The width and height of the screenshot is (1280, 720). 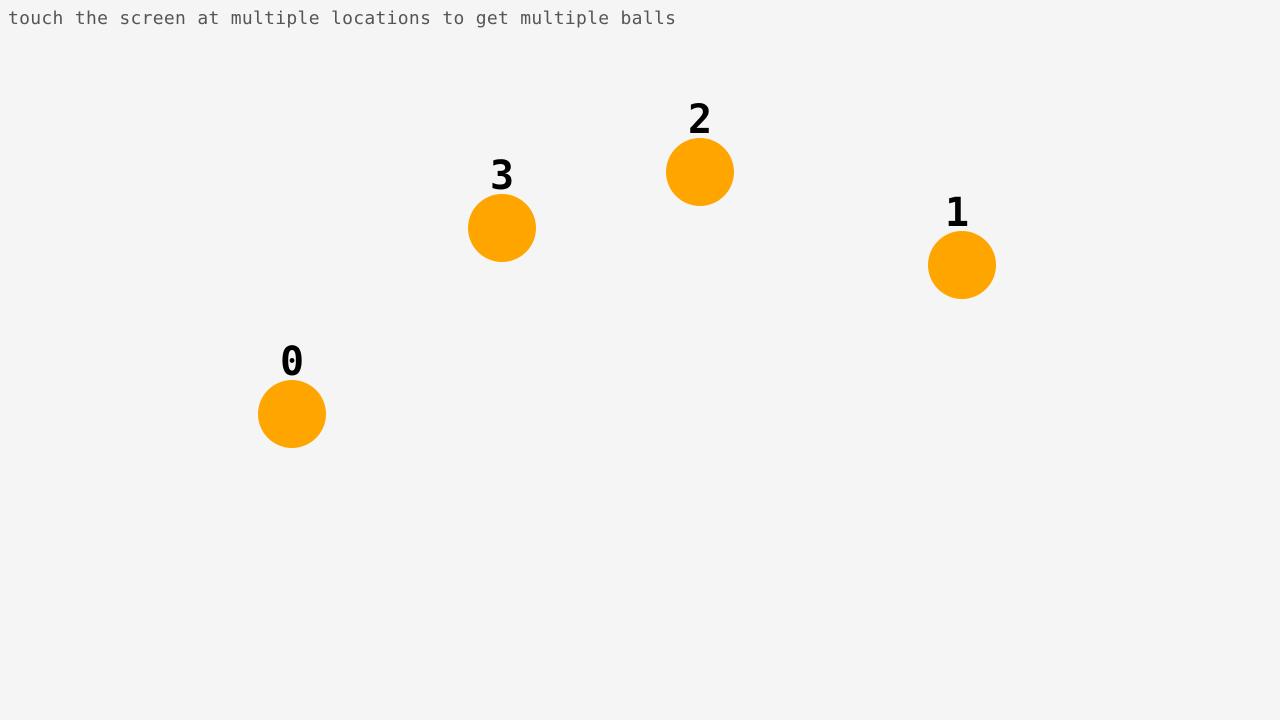 What do you see at coordinates (502, 176) in the screenshot?
I see `ball-label: 3` at bounding box center [502, 176].